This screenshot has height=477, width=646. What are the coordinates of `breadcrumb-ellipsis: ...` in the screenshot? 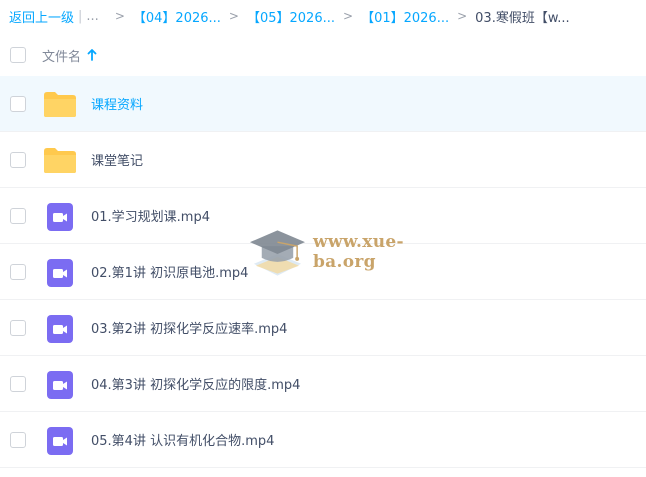 It's located at (92, 16).